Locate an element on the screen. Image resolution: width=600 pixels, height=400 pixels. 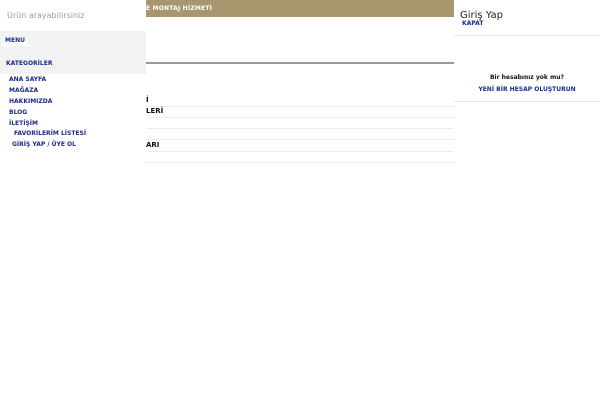
search-bar is located at coordinates (73, 15).